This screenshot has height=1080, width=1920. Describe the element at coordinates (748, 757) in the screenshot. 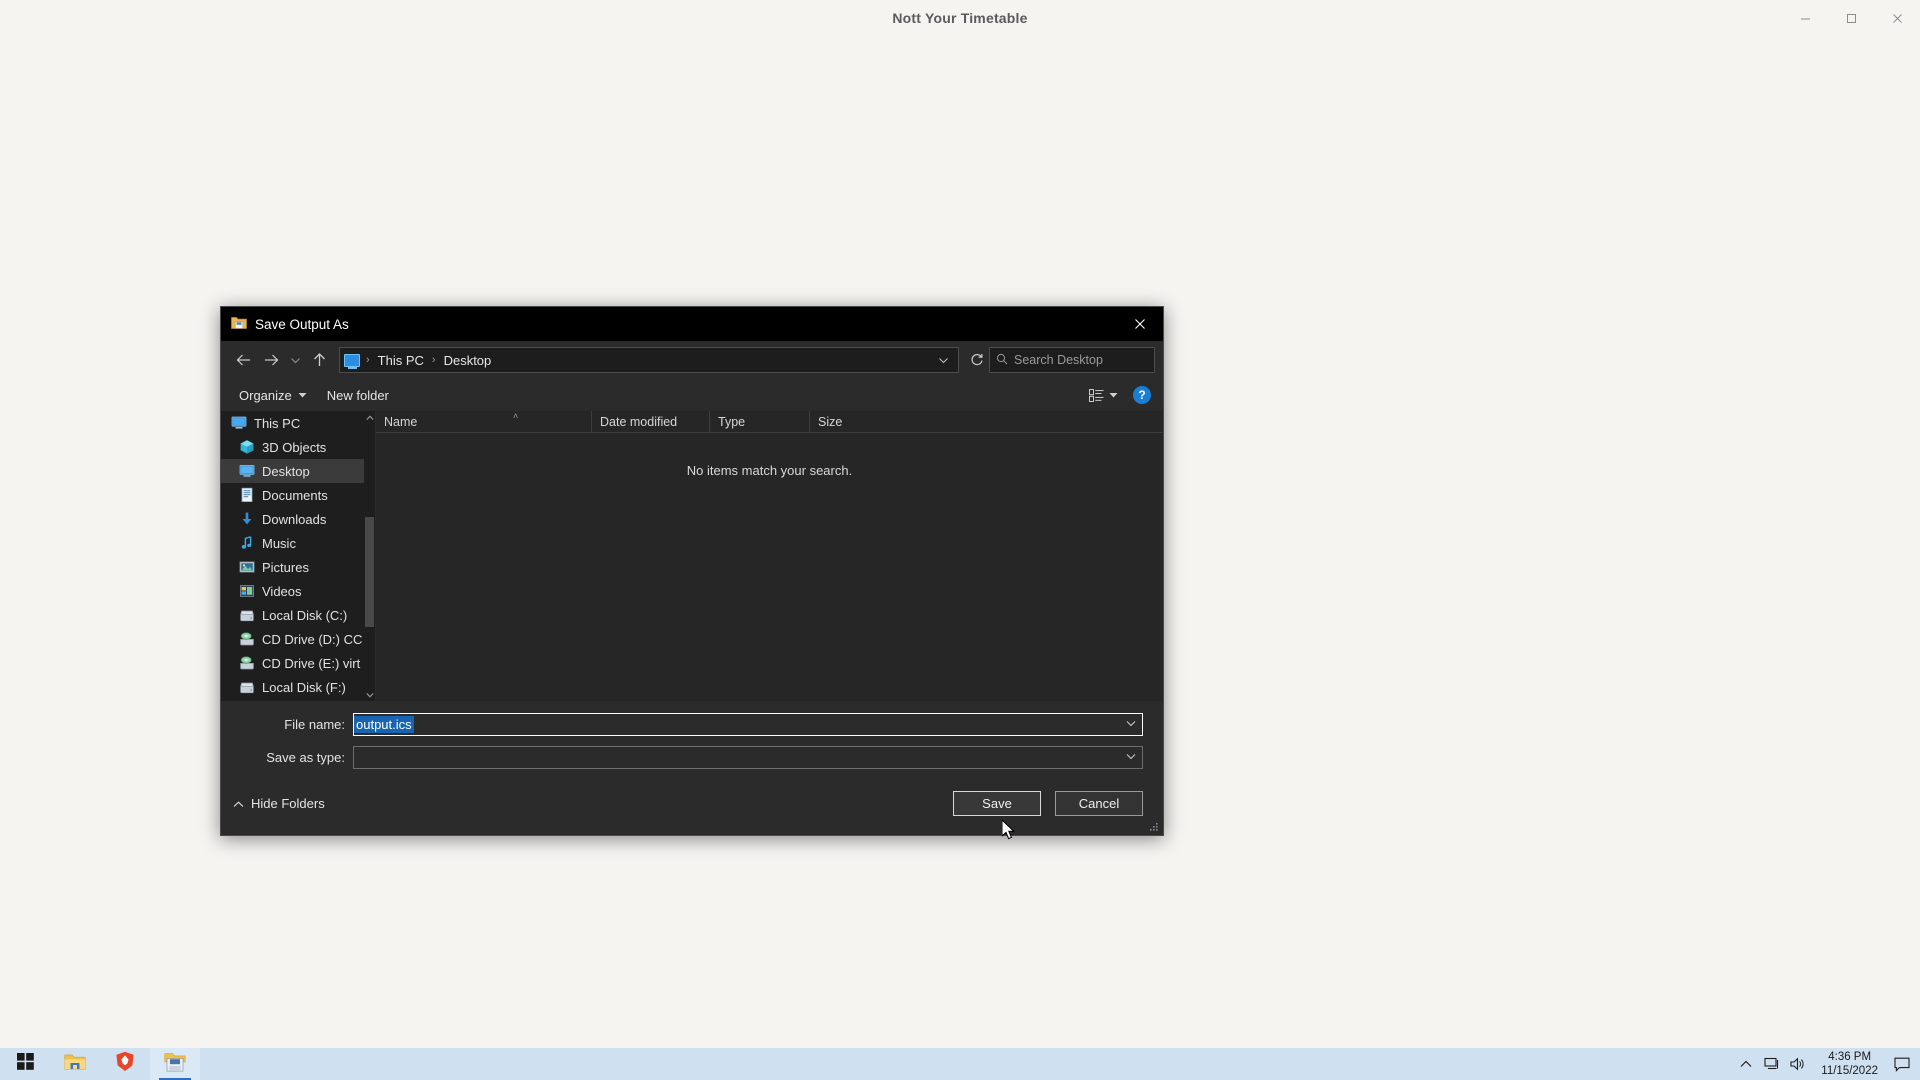

I see `save-as-type-field` at that location.